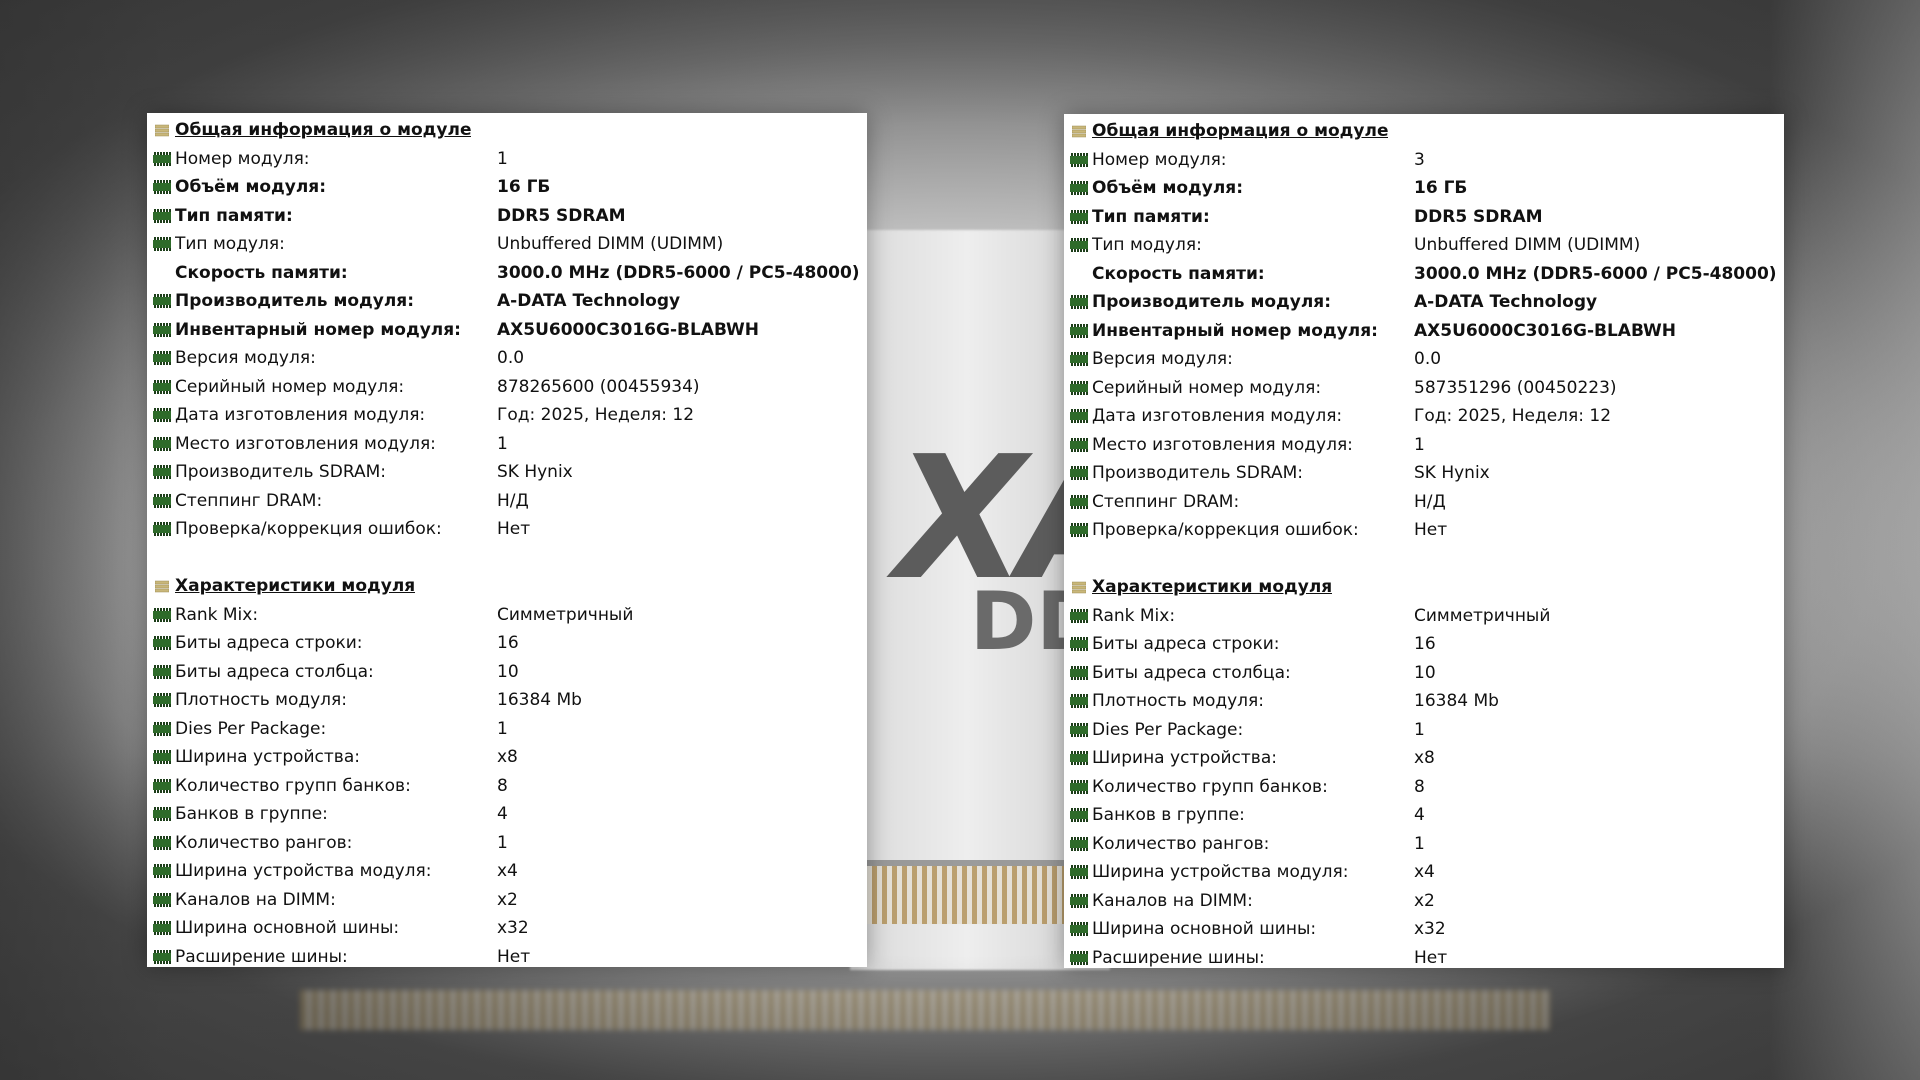  Describe the element at coordinates (610, 244) in the screenshot. I see `property-value: Unbuffered DIMM (UDIMM)` at that location.